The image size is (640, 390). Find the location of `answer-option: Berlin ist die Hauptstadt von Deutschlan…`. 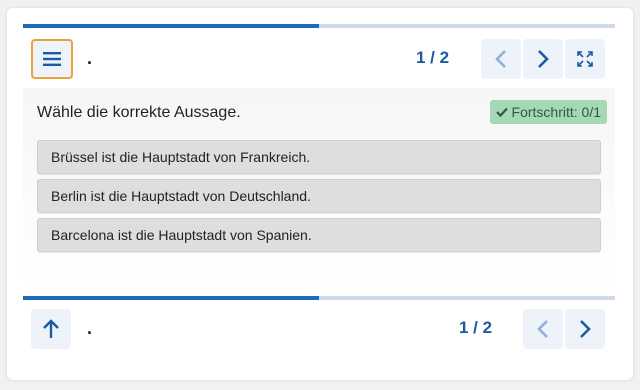

answer-option: Berlin ist die Hauptstadt von Deutschlan… is located at coordinates (319, 196).